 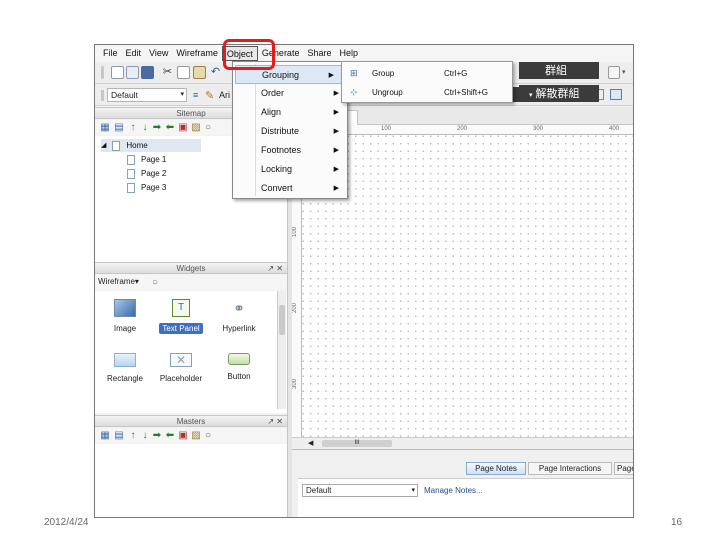 I want to click on new-page-icon, so click(x=117, y=72).